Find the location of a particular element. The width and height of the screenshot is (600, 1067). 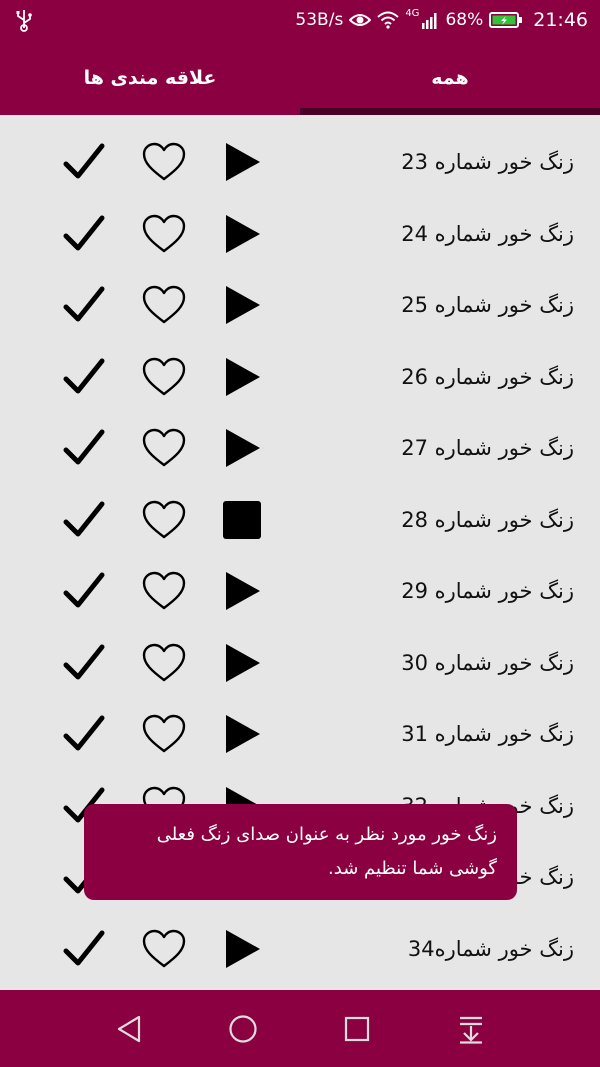

ringtone-row: زنگ خور شماره34 is located at coordinates (300, 949).